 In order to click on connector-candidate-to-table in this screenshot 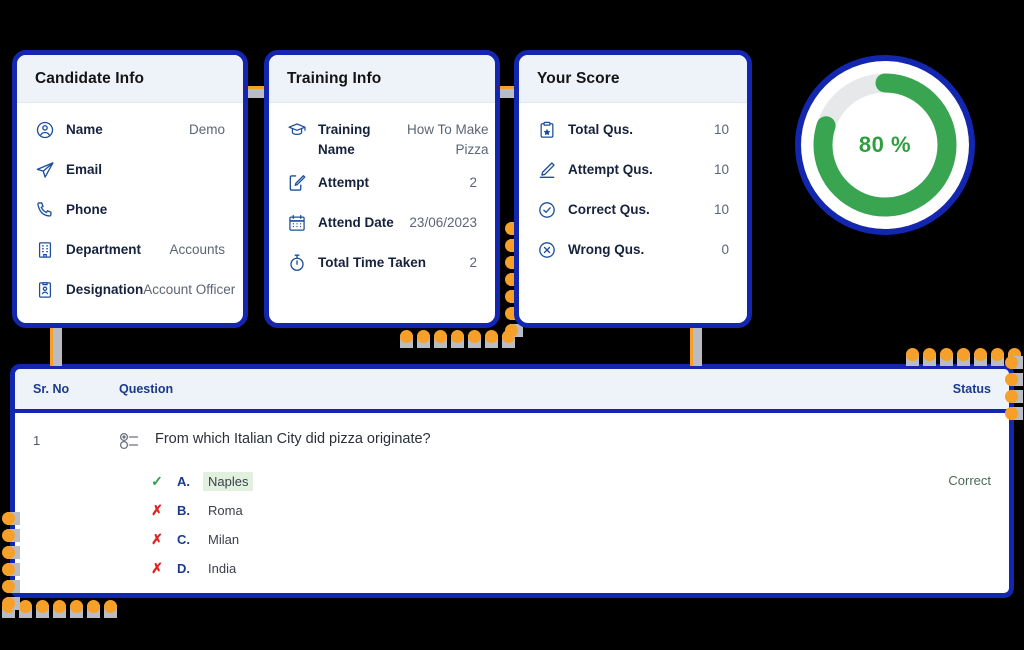, I will do `click(56, 344)`.